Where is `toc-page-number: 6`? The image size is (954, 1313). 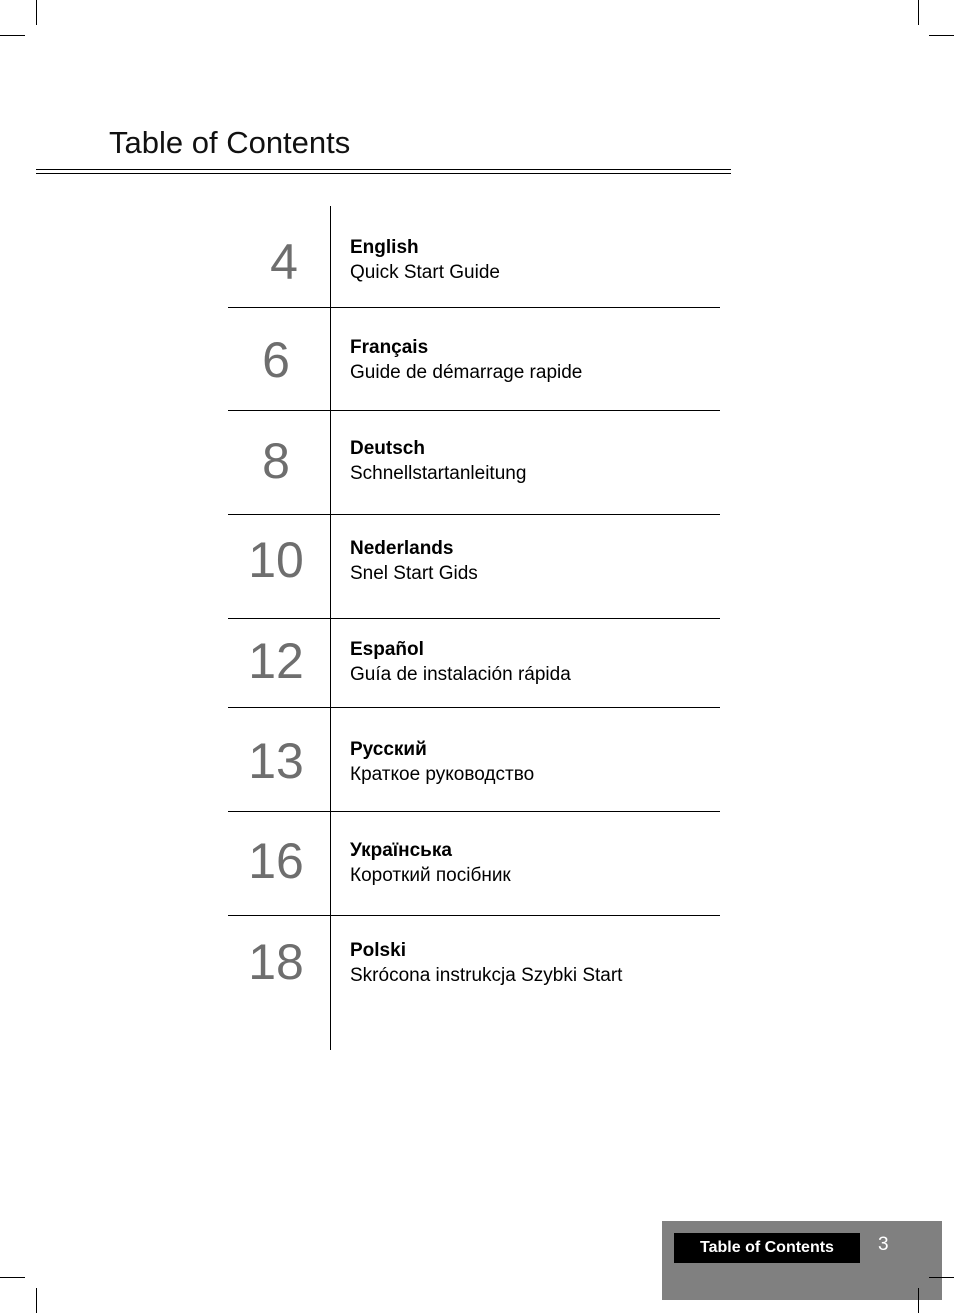 toc-page-number: 6 is located at coordinates (276, 360).